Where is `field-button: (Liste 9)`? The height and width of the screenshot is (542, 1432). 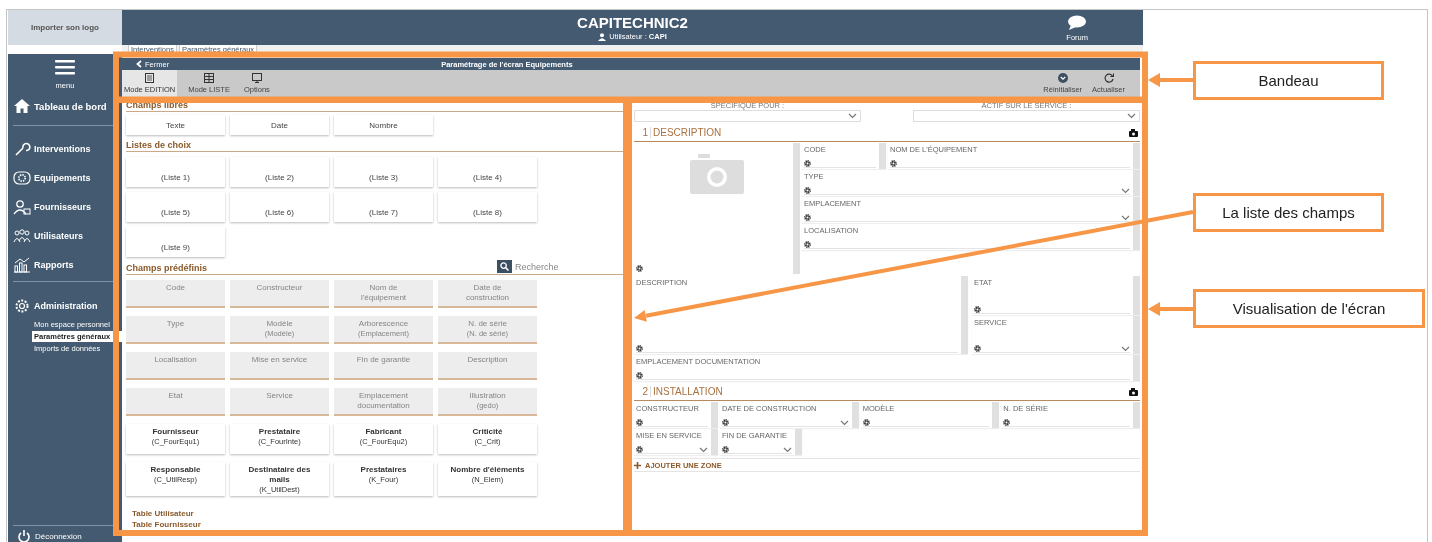 field-button: (Liste 9) is located at coordinates (175, 242).